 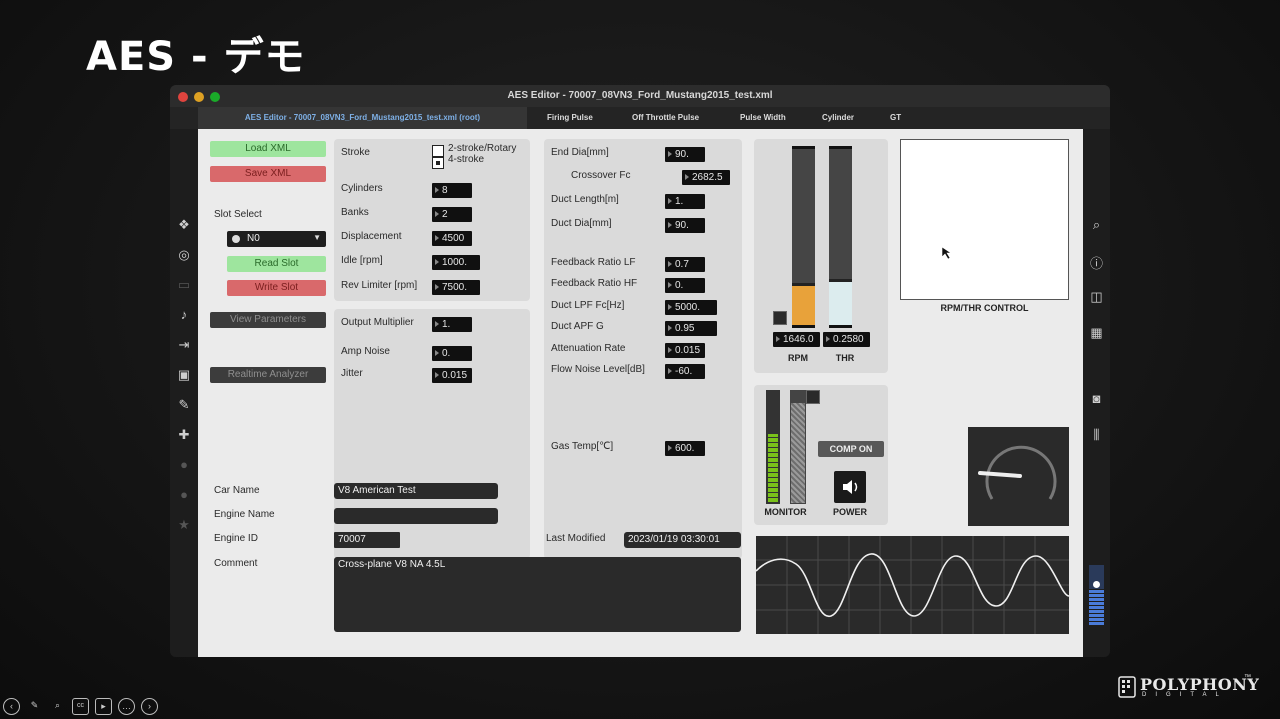 What do you see at coordinates (57, 706) in the screenshot?
I see `zoom-icon: ⌕` at bounding box center [57, 706].